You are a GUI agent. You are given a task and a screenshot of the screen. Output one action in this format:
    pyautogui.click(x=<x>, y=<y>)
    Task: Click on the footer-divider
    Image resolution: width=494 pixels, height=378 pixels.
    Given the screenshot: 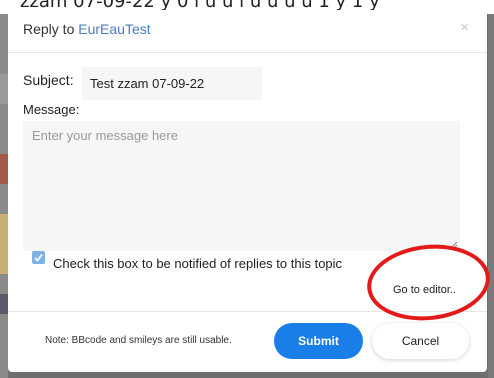 What is the action you would take?
    pyautogui.click(x=247, y=311)
    